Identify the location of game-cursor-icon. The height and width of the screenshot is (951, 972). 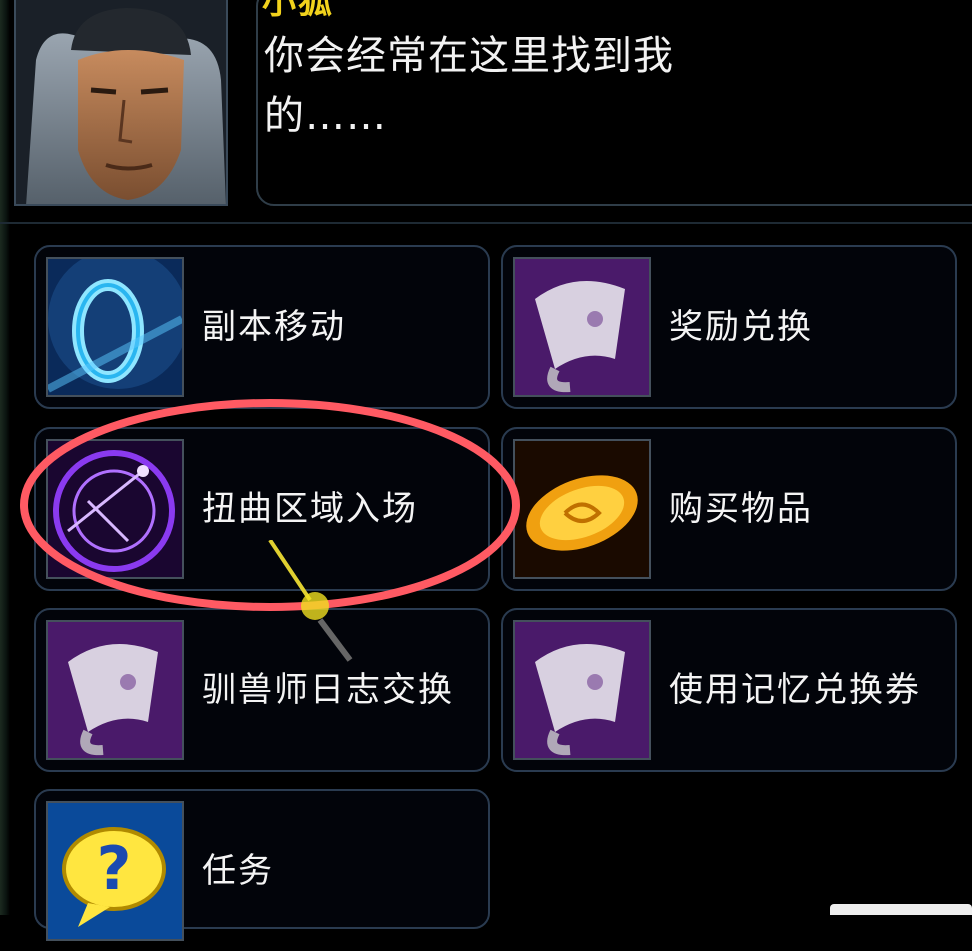
(310, 601).